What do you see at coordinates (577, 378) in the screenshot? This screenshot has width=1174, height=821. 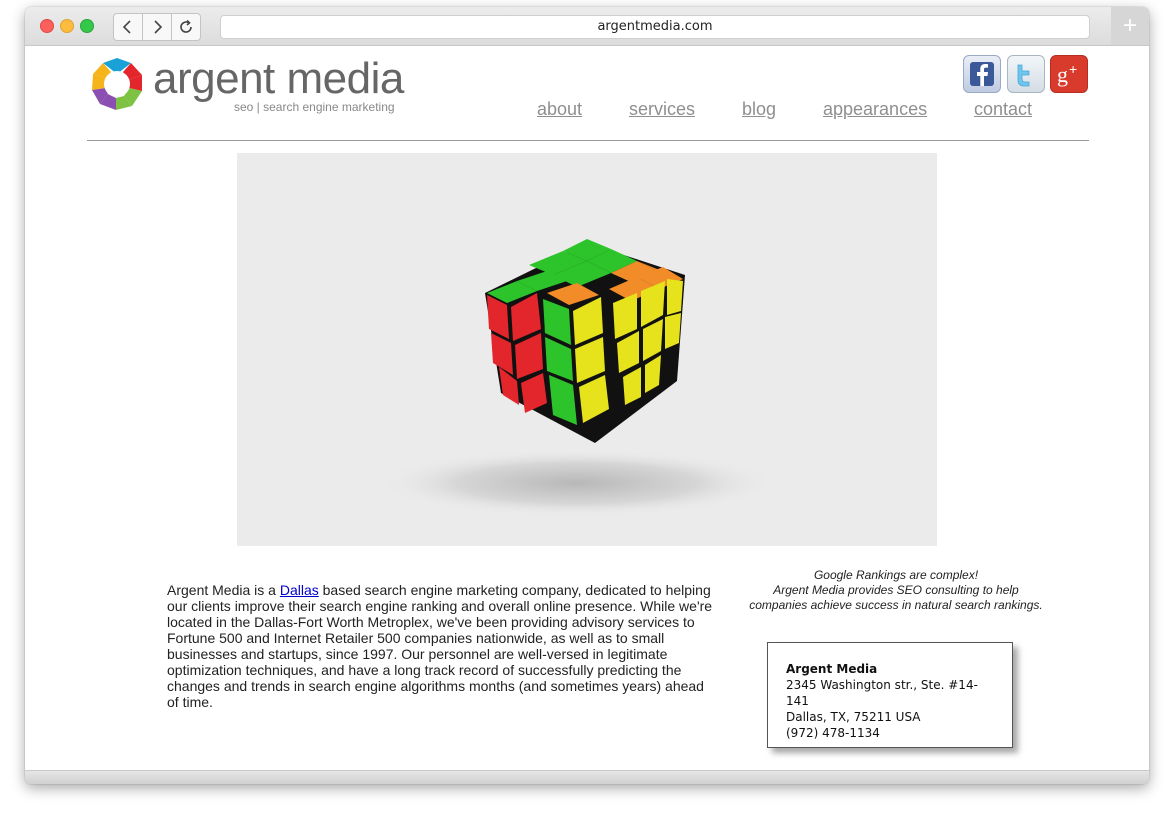 I see `rubiks-cube-illustration` at bounding box center [577, 378].